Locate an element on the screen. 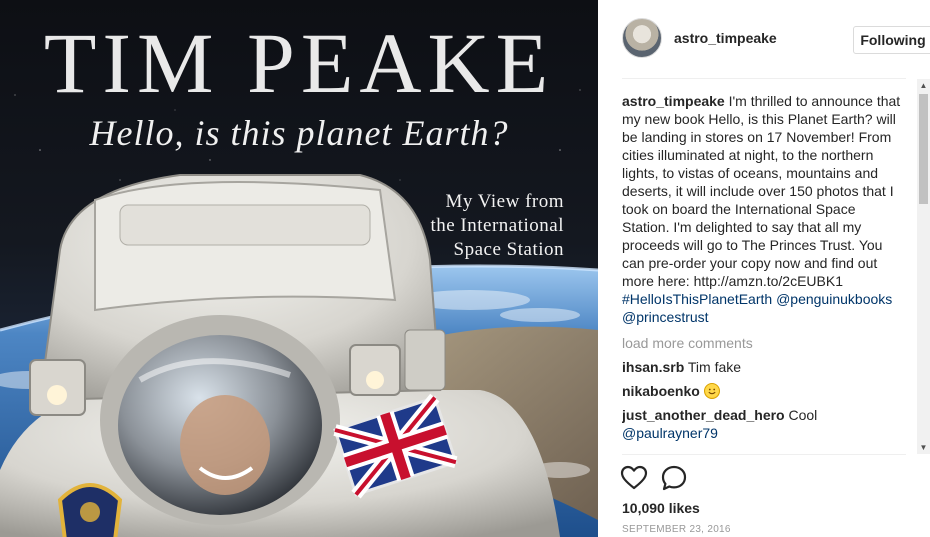 Image resolution: width=930 pixels, height=537 pixels. comment-item: nikaboenko is located at coordinates (764, 391).